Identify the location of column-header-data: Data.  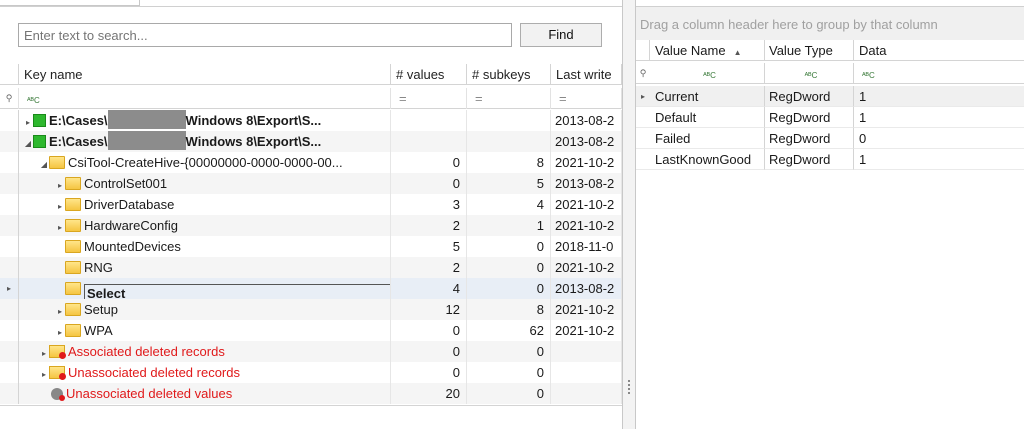
(939, 50).